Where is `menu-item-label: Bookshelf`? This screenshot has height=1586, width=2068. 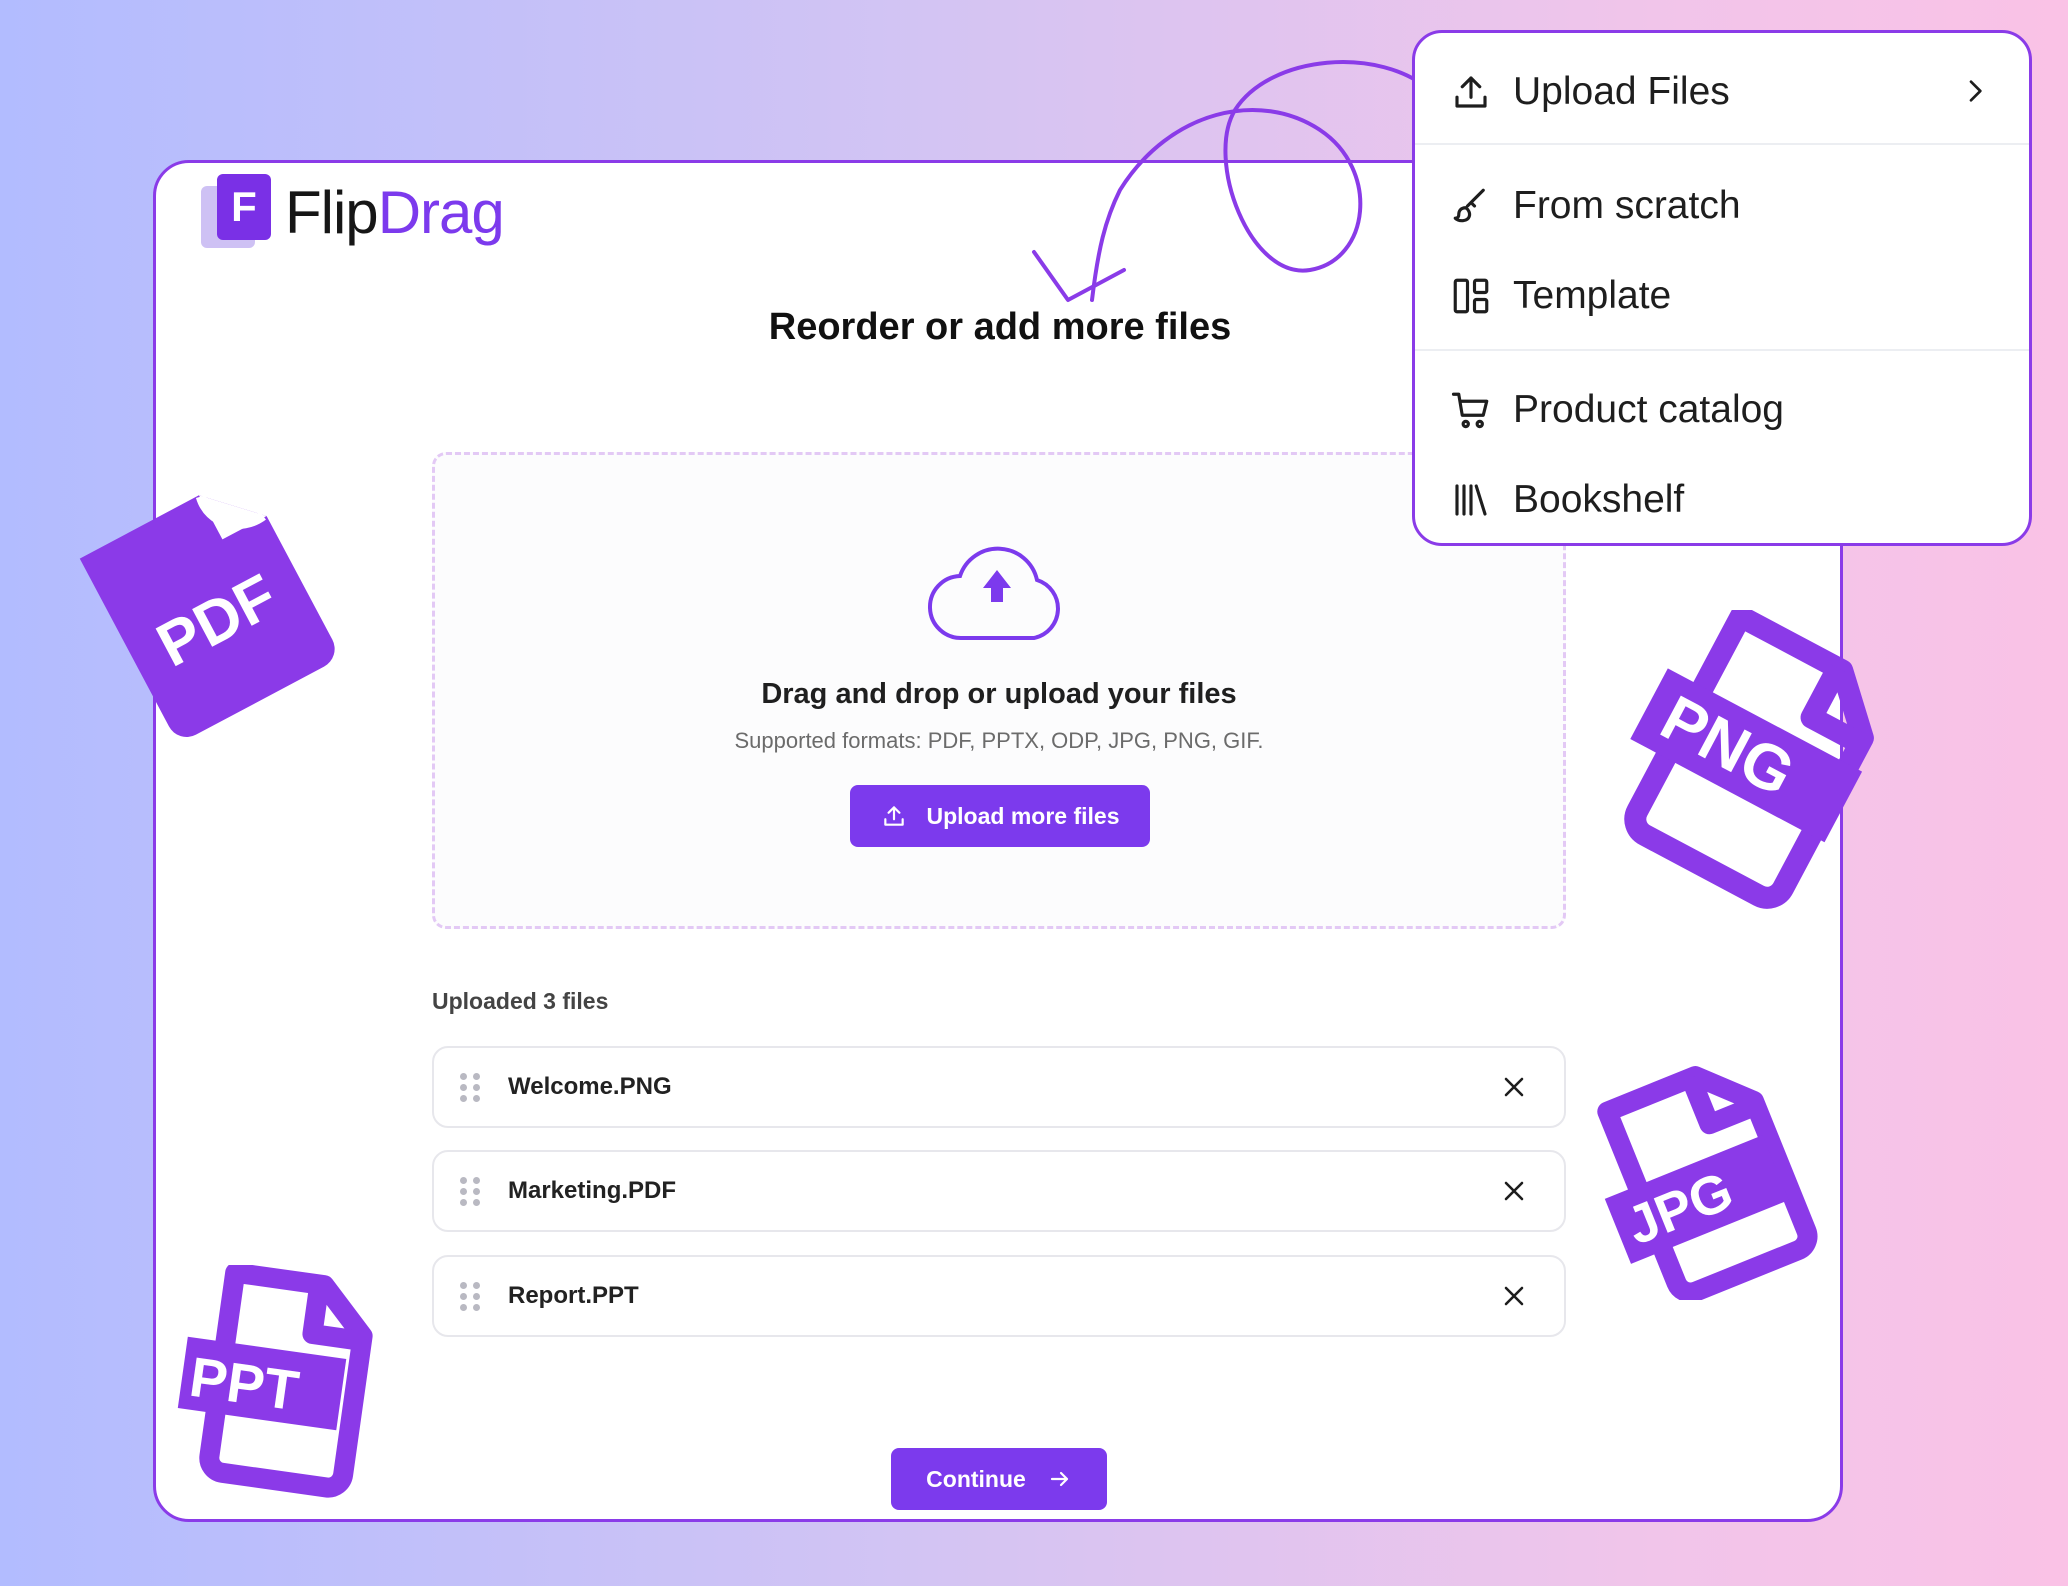
menu-item-label: Bookshelf is located at coordinates (1599, 499).